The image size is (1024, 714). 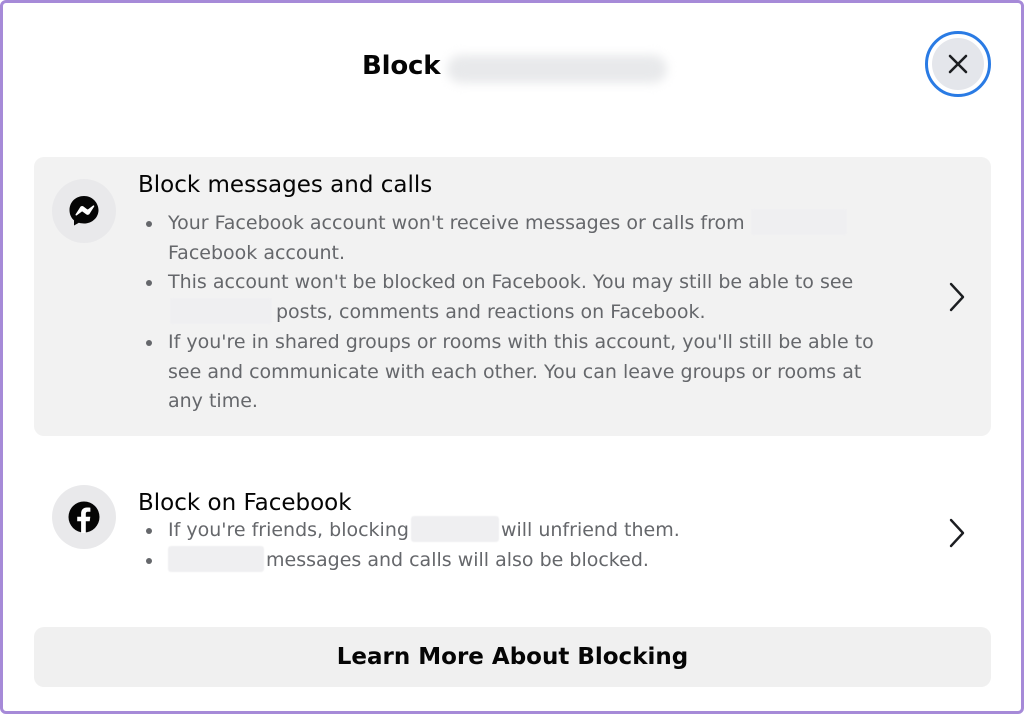 I want to click on close-button, so click(x=958, y=64).